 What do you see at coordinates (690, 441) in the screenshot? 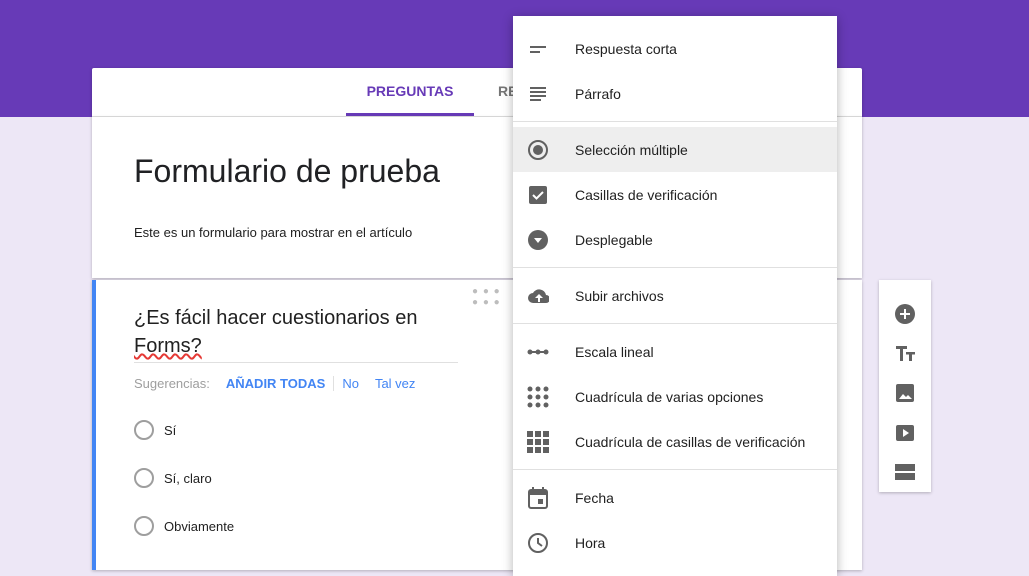
I see `menu-item-label: Cuadrícula de casillas de verificación` at bounding box center [690, 441].